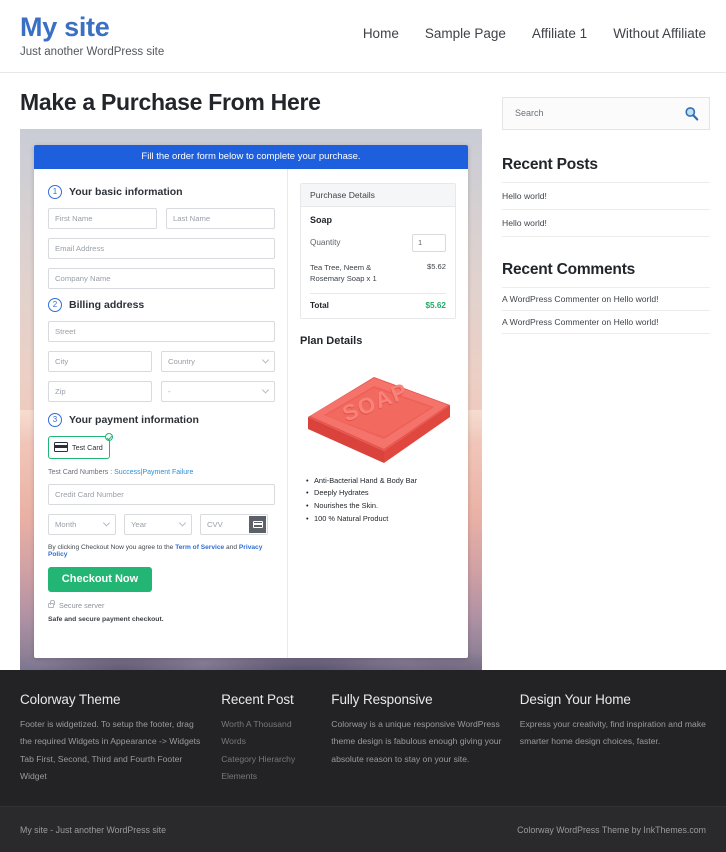 The width and height of the screenshot is (726, 852). I want to click on checkout-now-button: Checkout Now, so click(100, 579).